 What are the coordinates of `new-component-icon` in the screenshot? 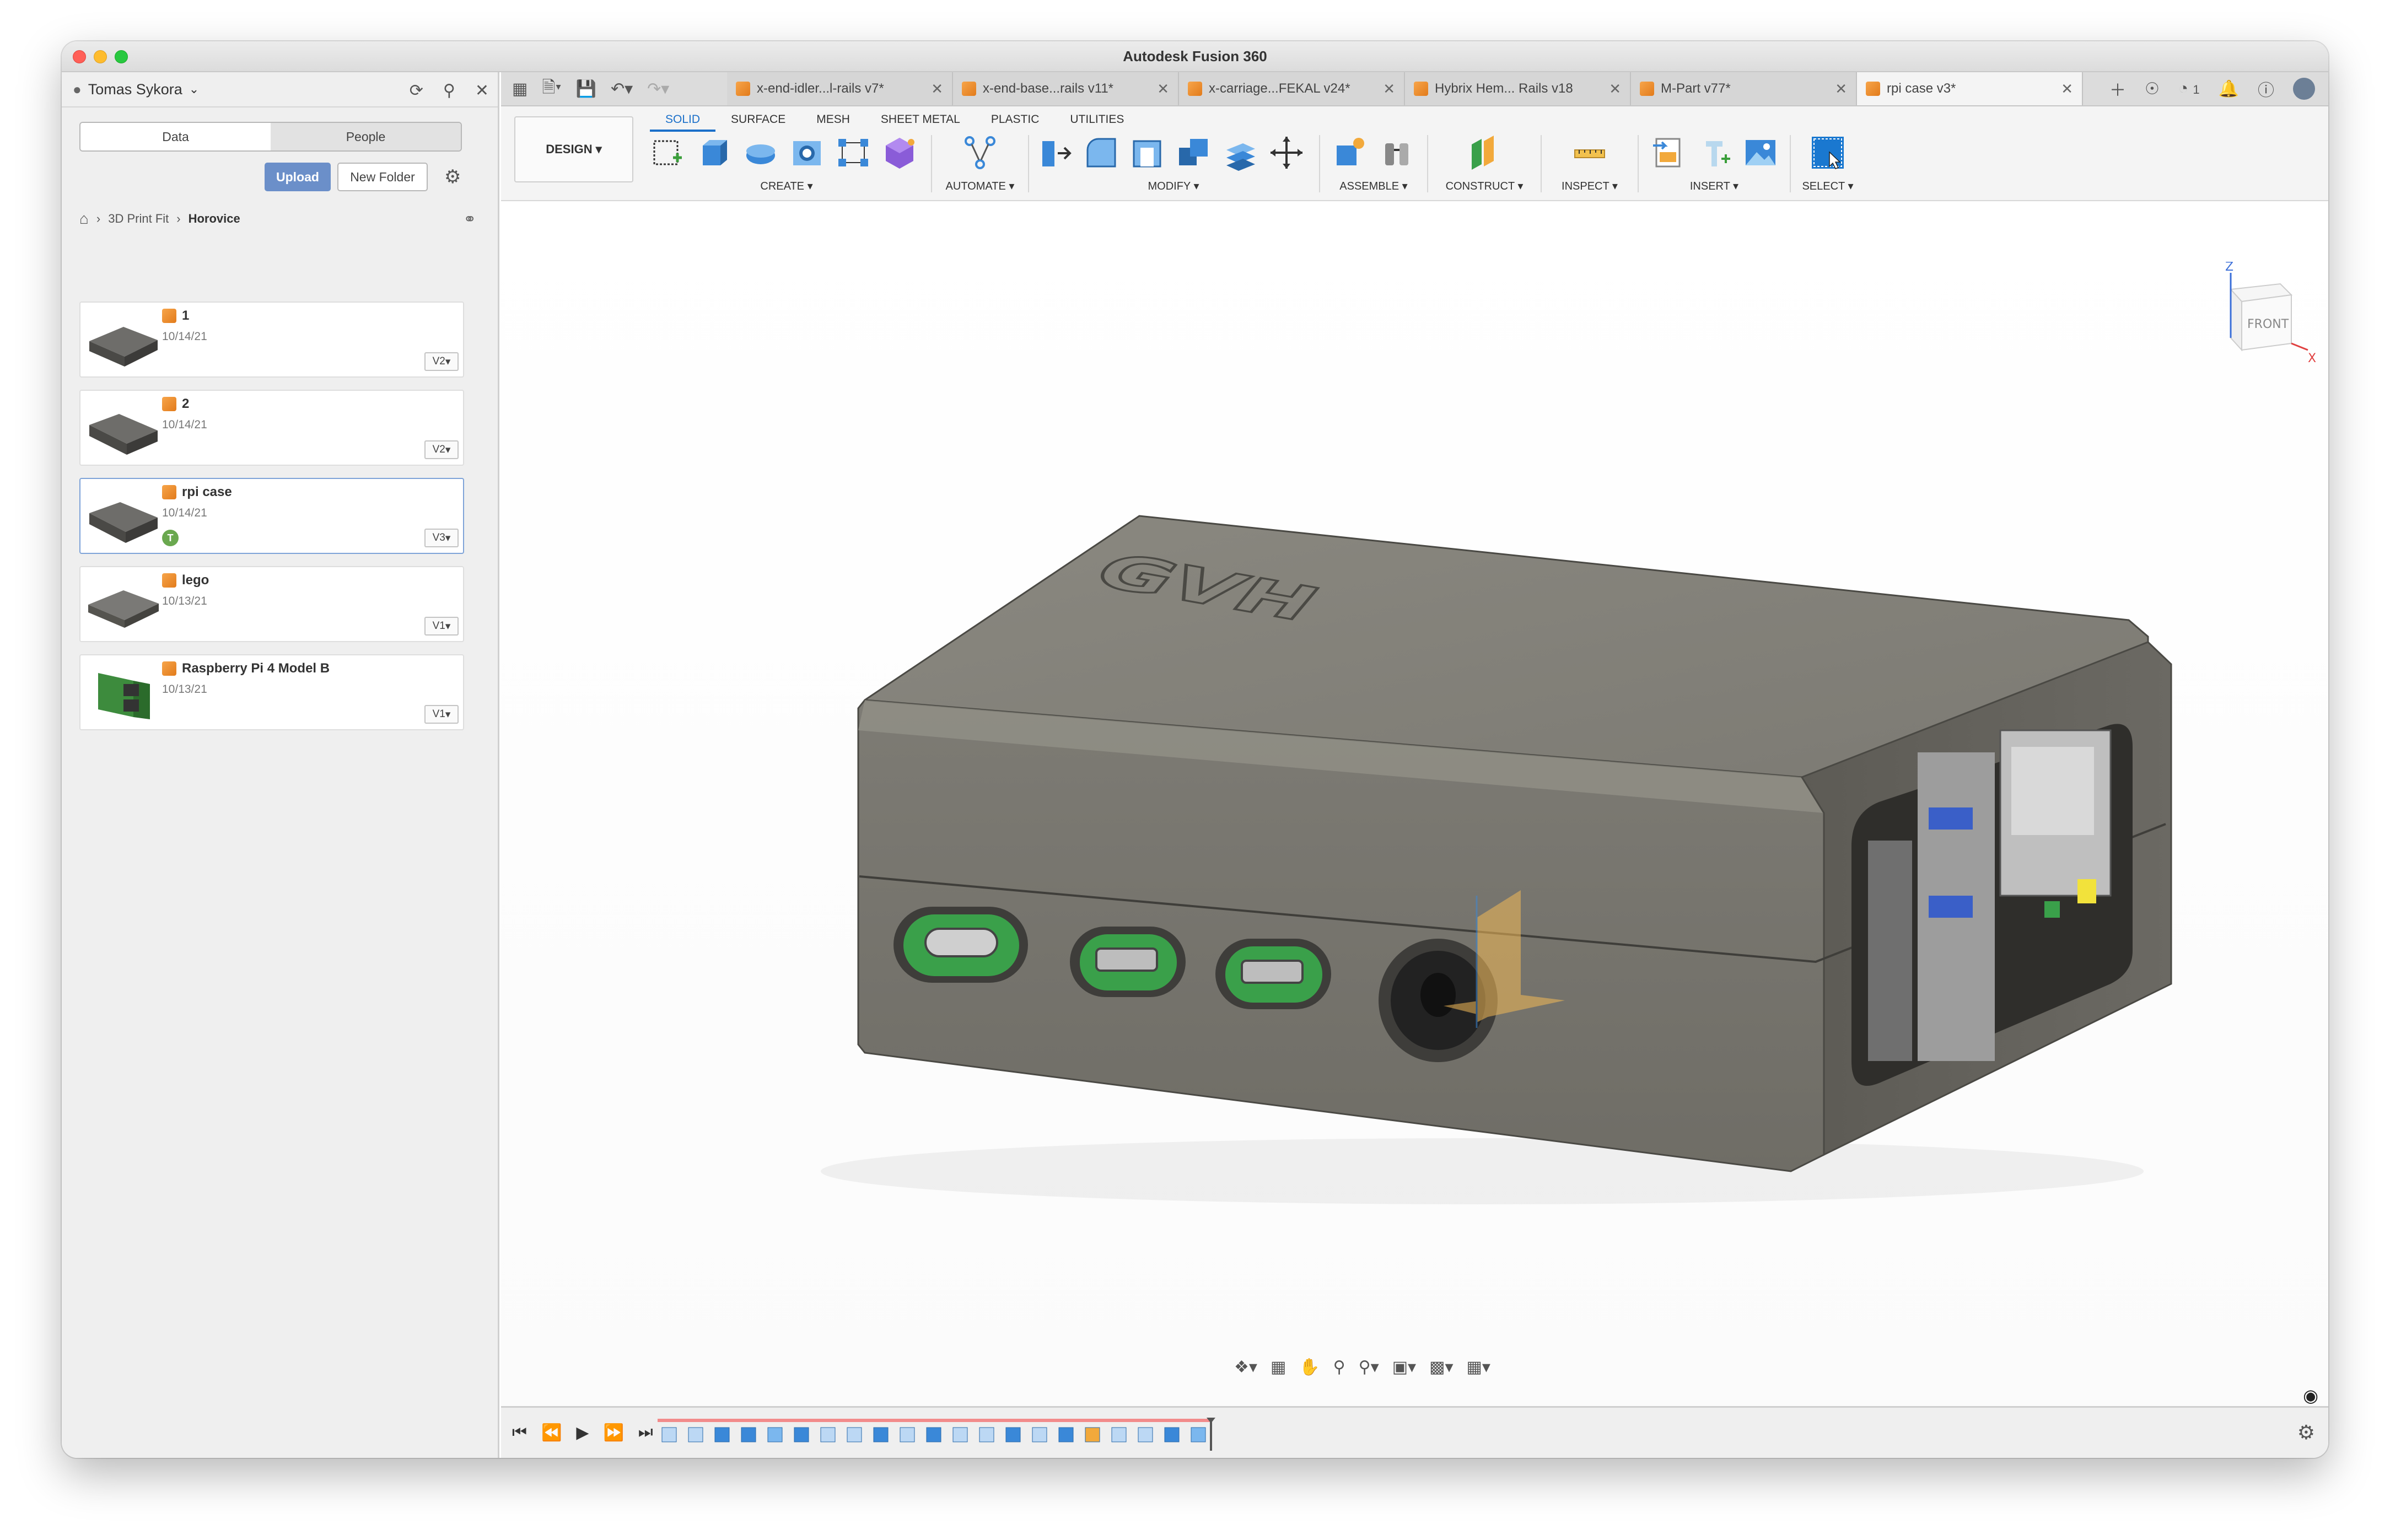 It's located at (1350, 153).